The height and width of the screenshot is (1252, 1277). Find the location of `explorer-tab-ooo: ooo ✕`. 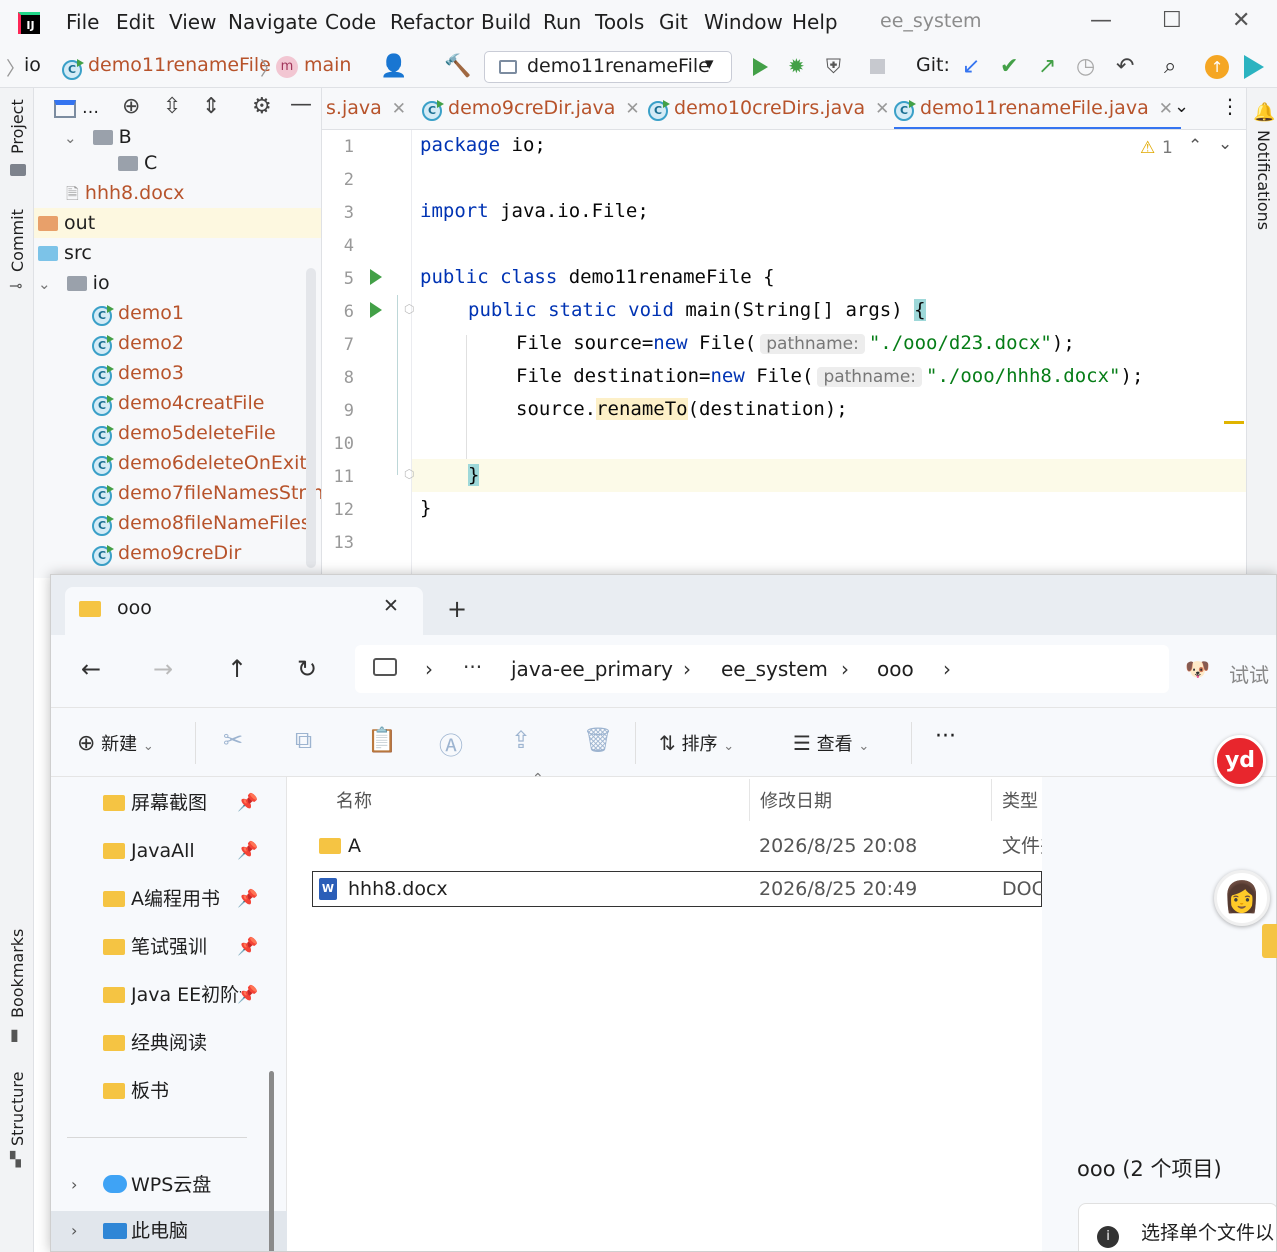

explorer-tab-ooo: ooo ✕ is located at coordinates (244, 611).